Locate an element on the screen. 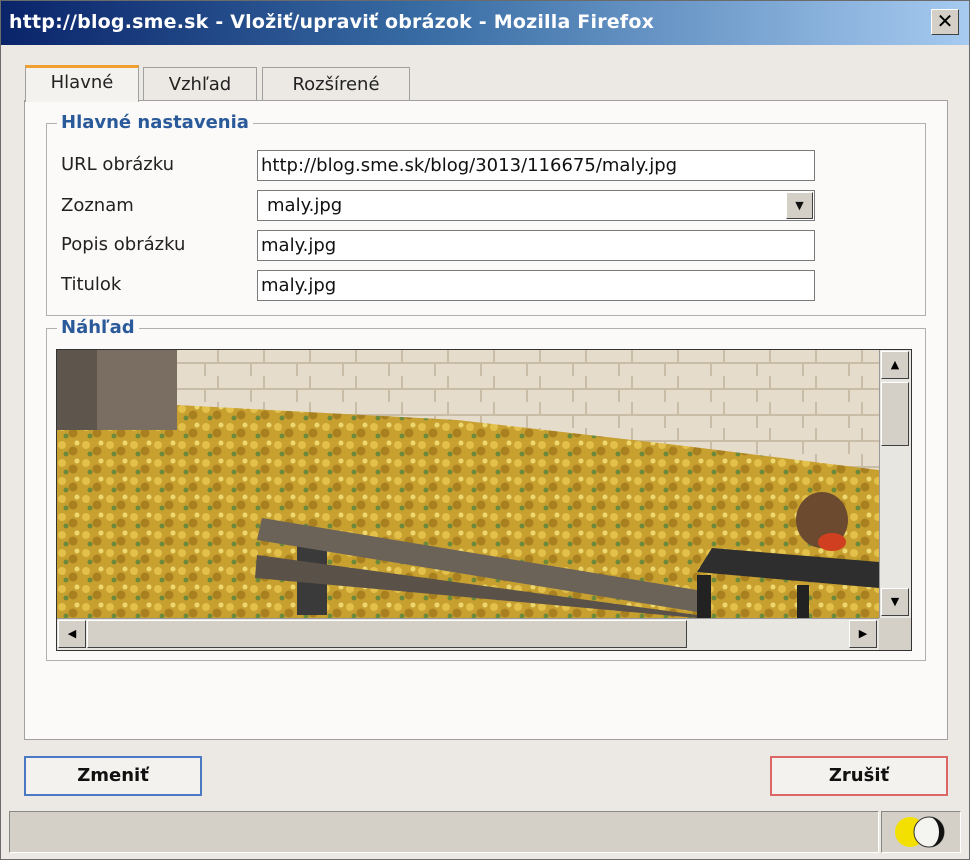 This screenshot has height=860, width=970. chevron-left-icon: ◀ is located at coordinates (72, 633).